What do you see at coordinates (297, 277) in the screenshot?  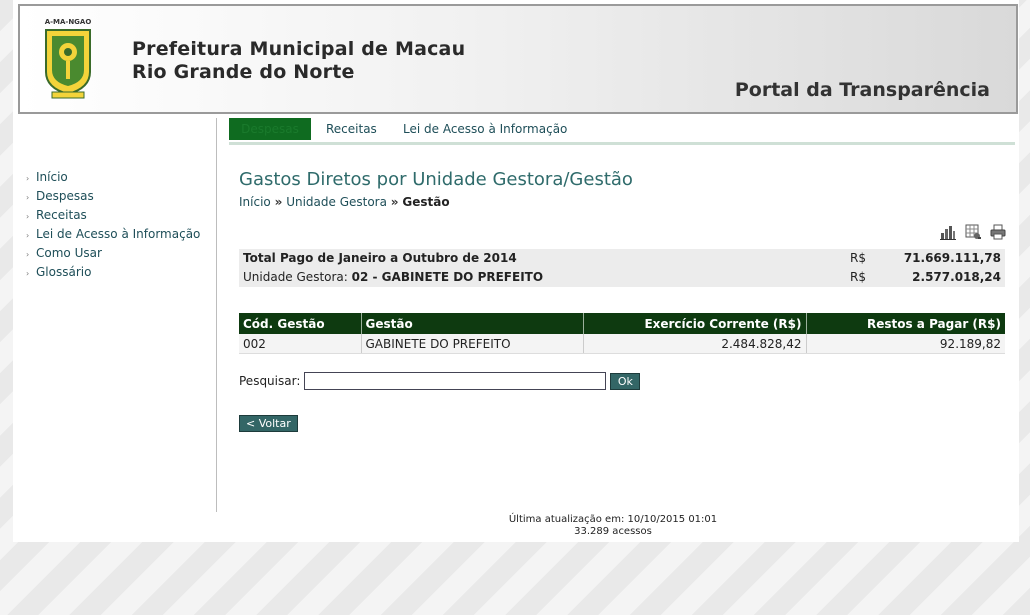 I see `summary-unit-label: Unidade Gestora:` at bounding box center [297, 277].